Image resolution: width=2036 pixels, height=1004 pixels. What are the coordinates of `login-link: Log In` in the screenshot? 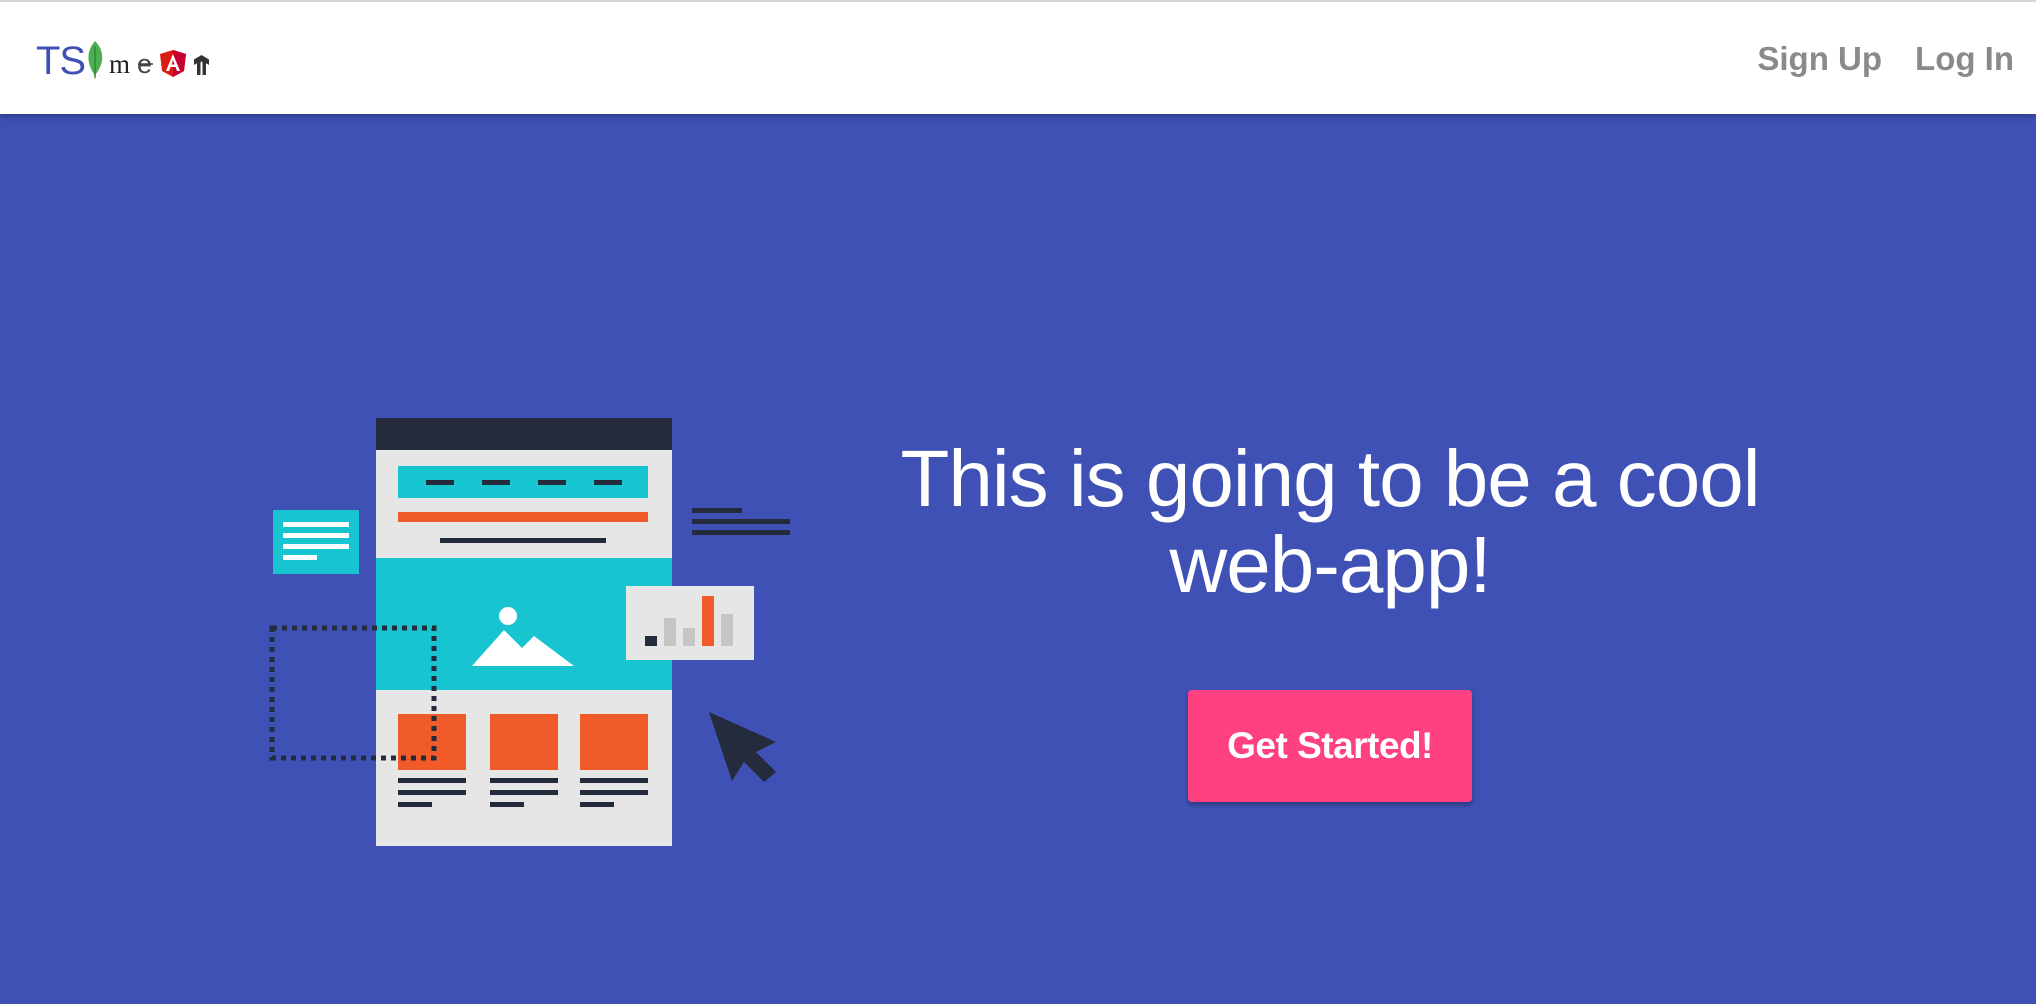 It's located at (1964, 59).